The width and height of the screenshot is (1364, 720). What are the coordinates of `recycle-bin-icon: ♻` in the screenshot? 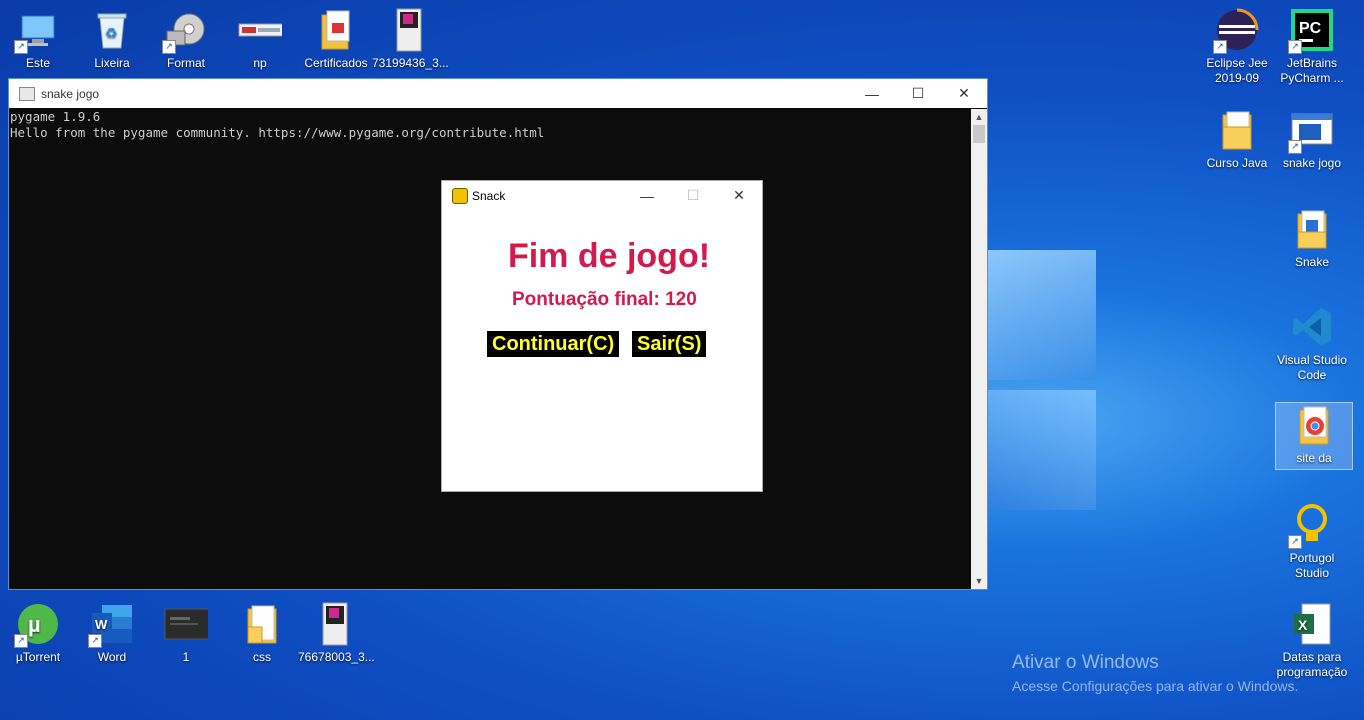 It's located at (112, 30).